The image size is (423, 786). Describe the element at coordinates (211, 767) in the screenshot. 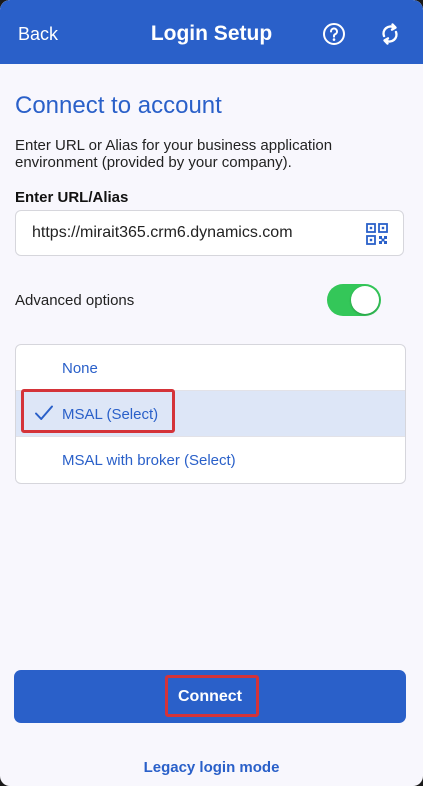

I see `legacy-login-link: Legacy login mode` at that location.